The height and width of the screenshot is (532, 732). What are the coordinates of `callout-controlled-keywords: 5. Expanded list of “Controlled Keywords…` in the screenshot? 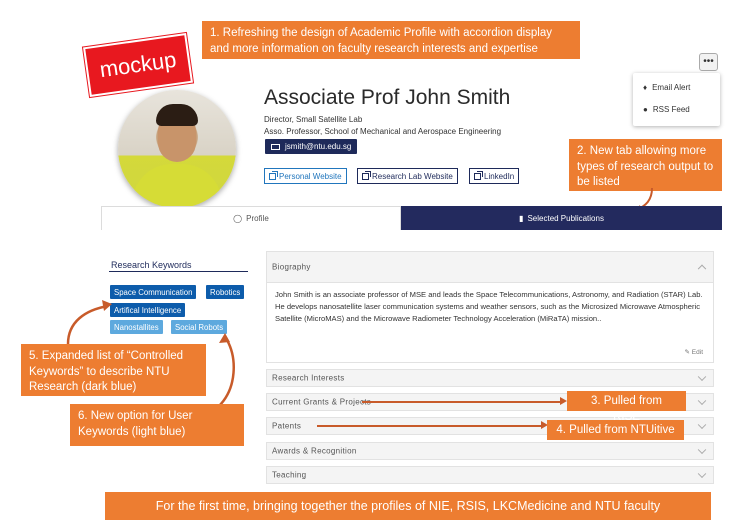 It's located at (113, 370).